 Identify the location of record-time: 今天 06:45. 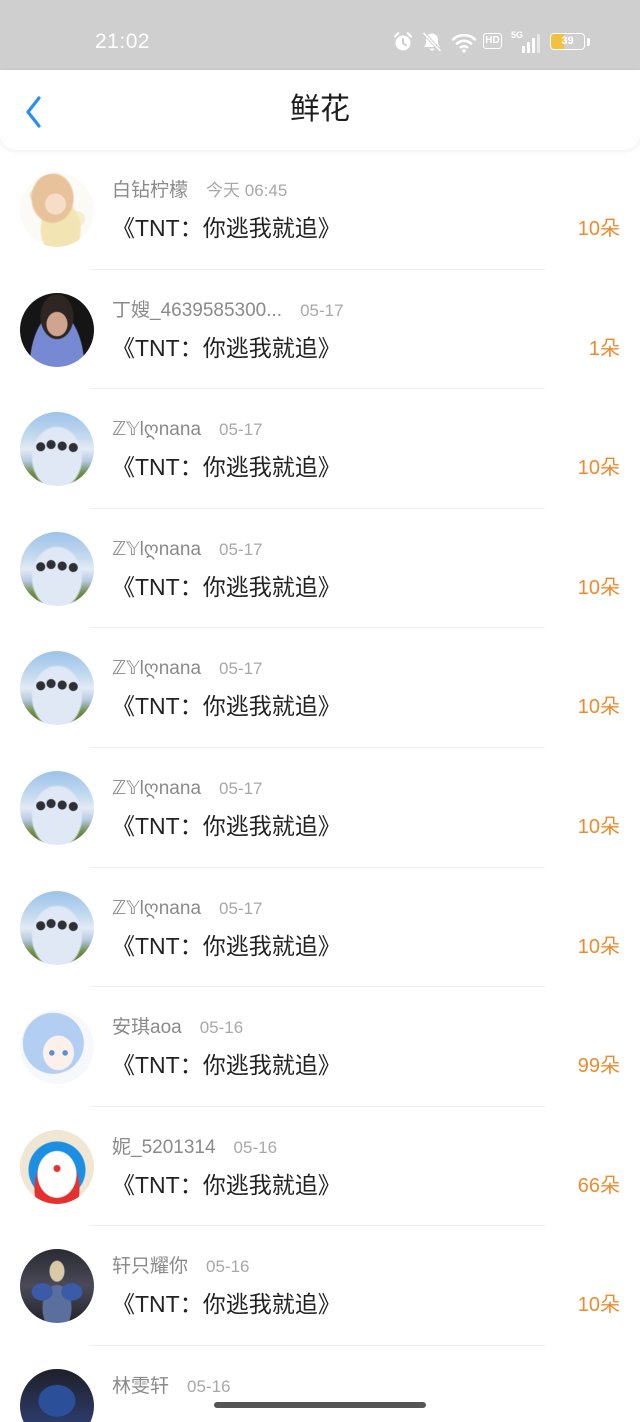
(247, 190).